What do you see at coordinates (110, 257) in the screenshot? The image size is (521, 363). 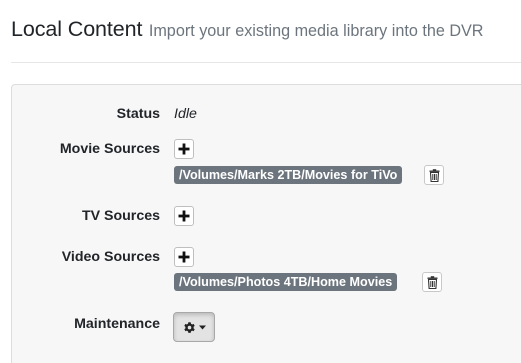 I see `video-sources-label: Video Sources` at bounding box center [110, 257].